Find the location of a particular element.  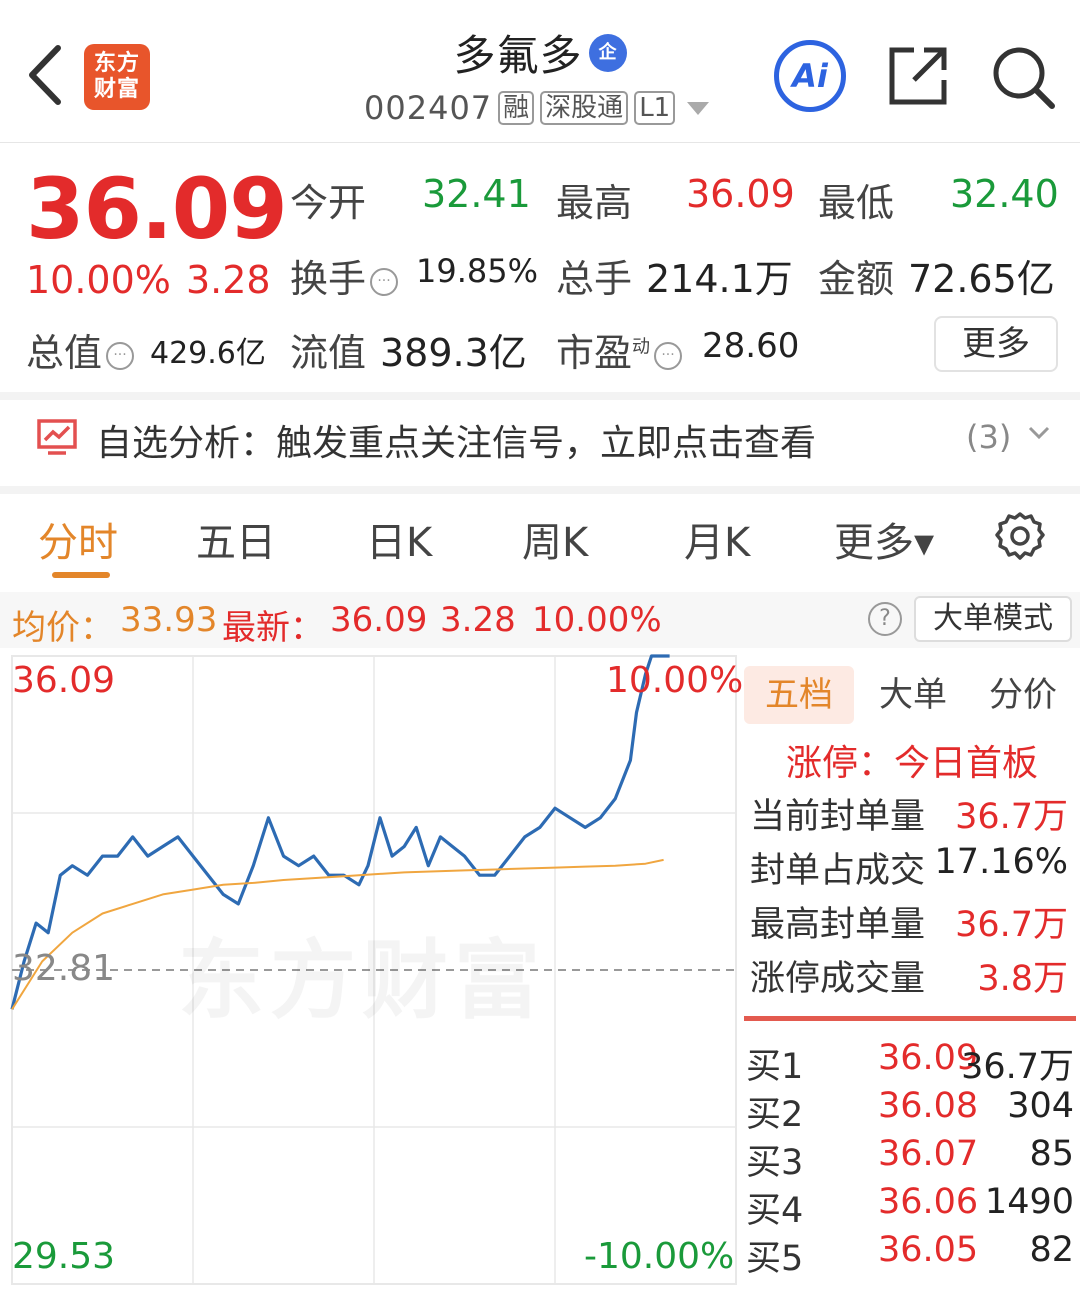

bid-label: 买5 is located at coordinates (775, 1259).